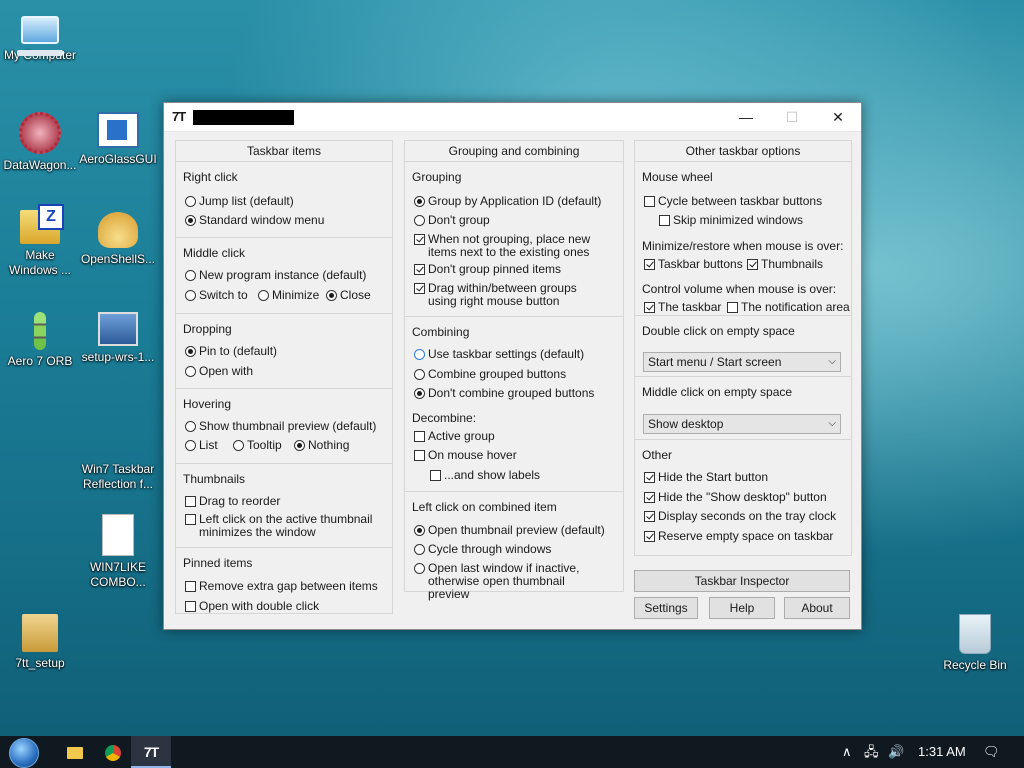 This screenshot has height=768, width=1024. I want to click on middle-click-dropdown: Show desktop ⌵, so click(742, 424).